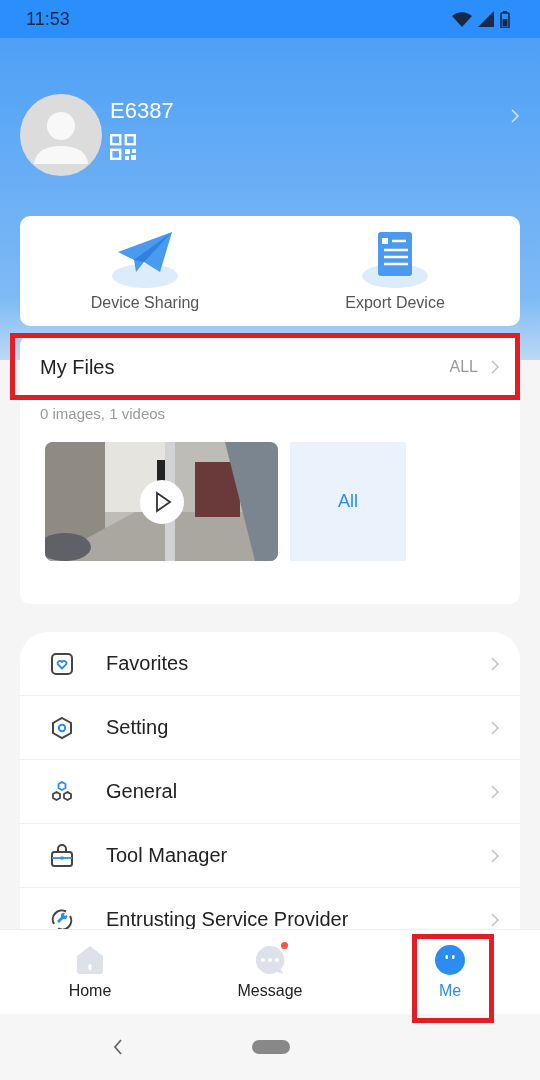 Image resolution: width=540 pixels, height=1080 pixels. Describe the element at coordinates (270, 728) in the screenshot. I see `menu-item: Setting` at that location.